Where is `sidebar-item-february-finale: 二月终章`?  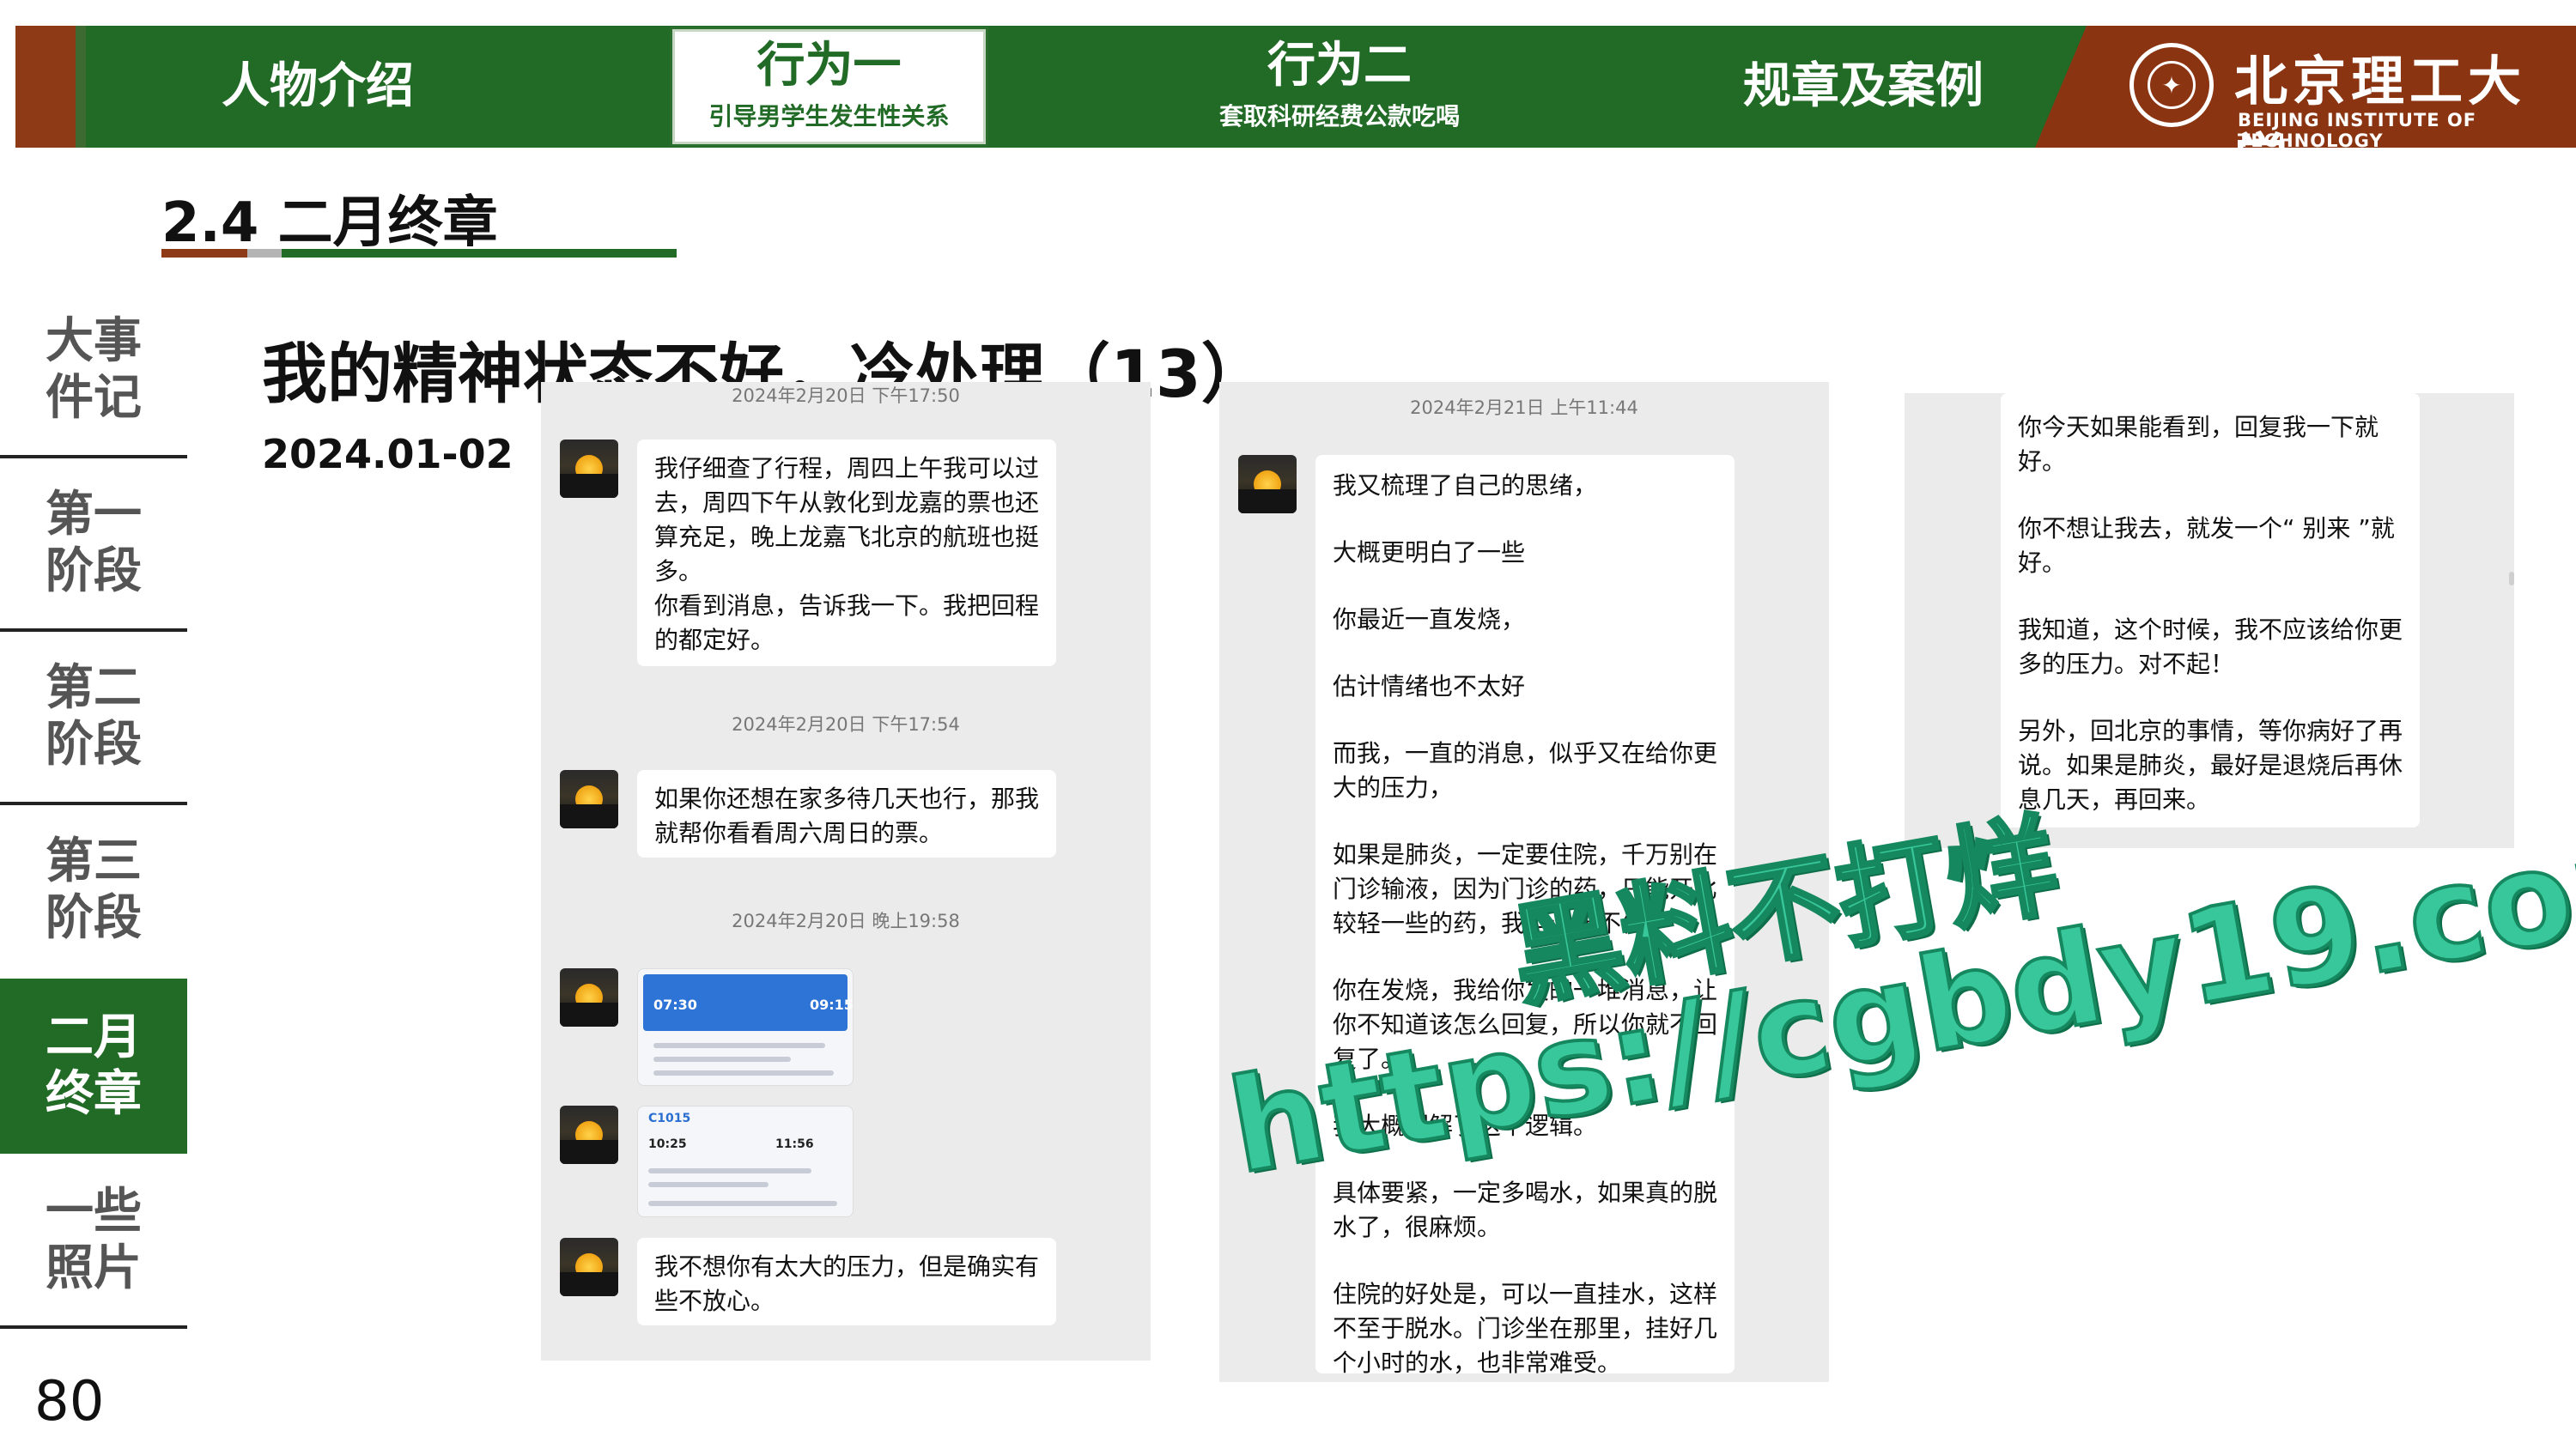 sidebar-item-february-finale: 二月终章 is located at coordinates (93, 1066).